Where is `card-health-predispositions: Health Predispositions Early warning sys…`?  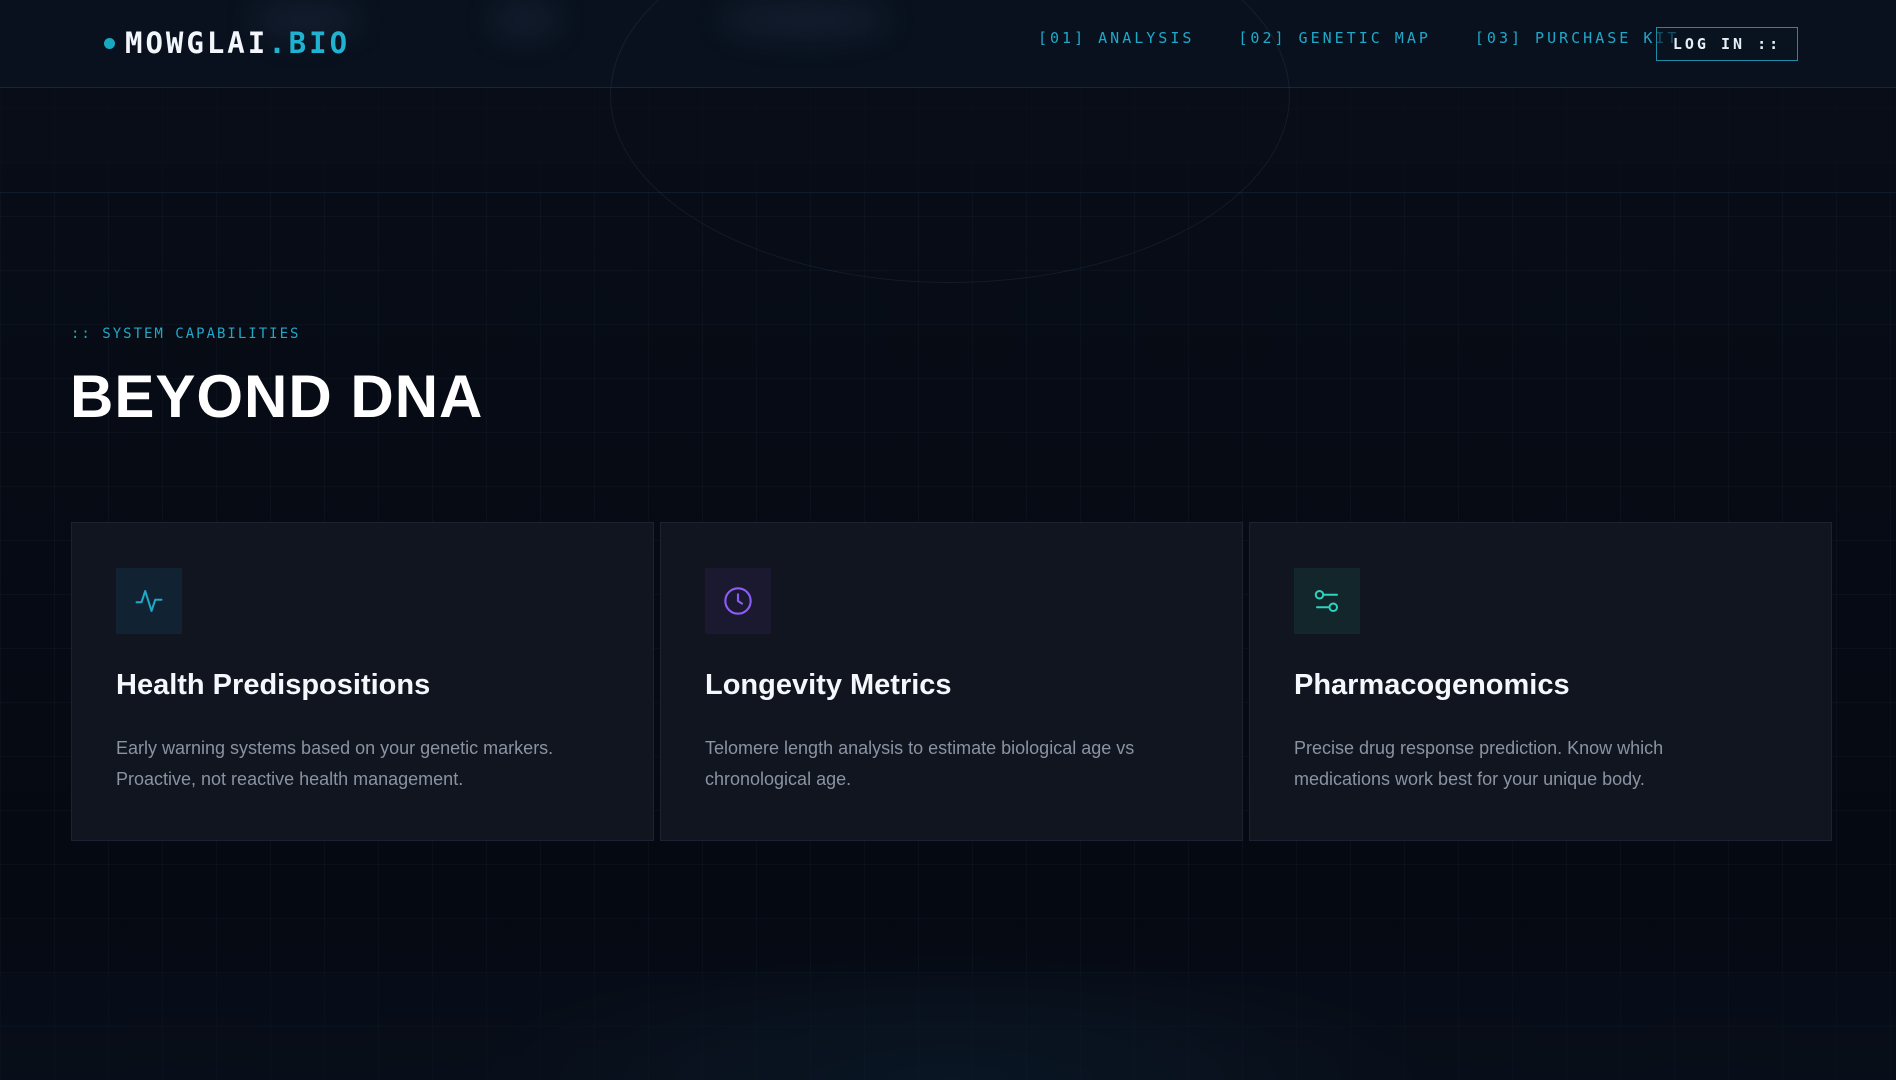
card-health-predispositions: Health Predispositions Early warning sys… is located at coordinates (362, 681).